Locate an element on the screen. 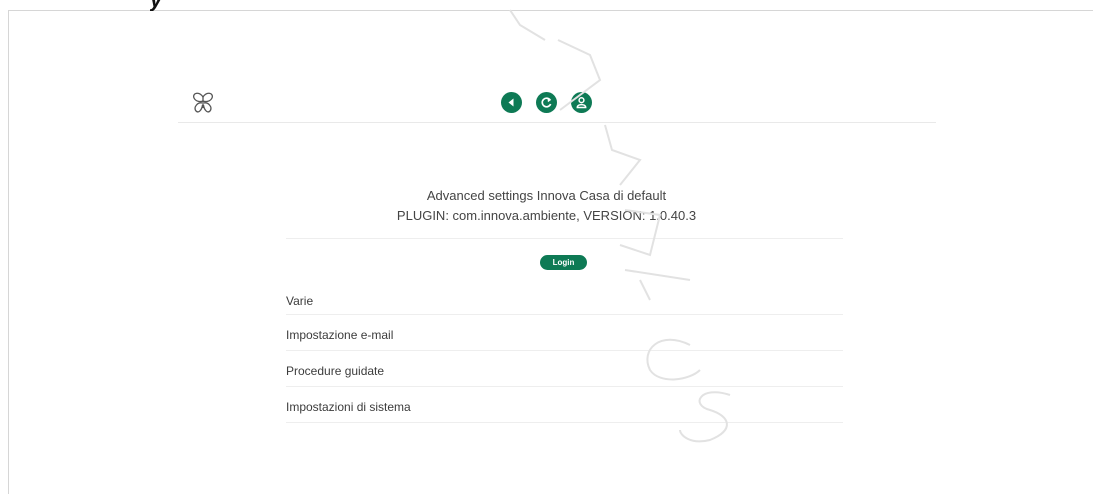 This screenshot has width=1093, height=494. refresh-button is located at coordinates (546, 102).